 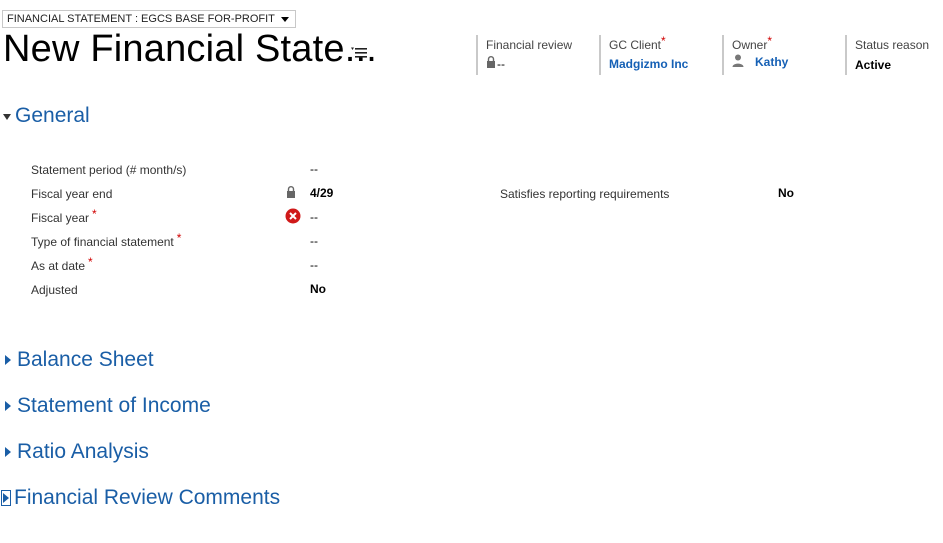 I want to click on menu-icon, so click(x=360, y=53).